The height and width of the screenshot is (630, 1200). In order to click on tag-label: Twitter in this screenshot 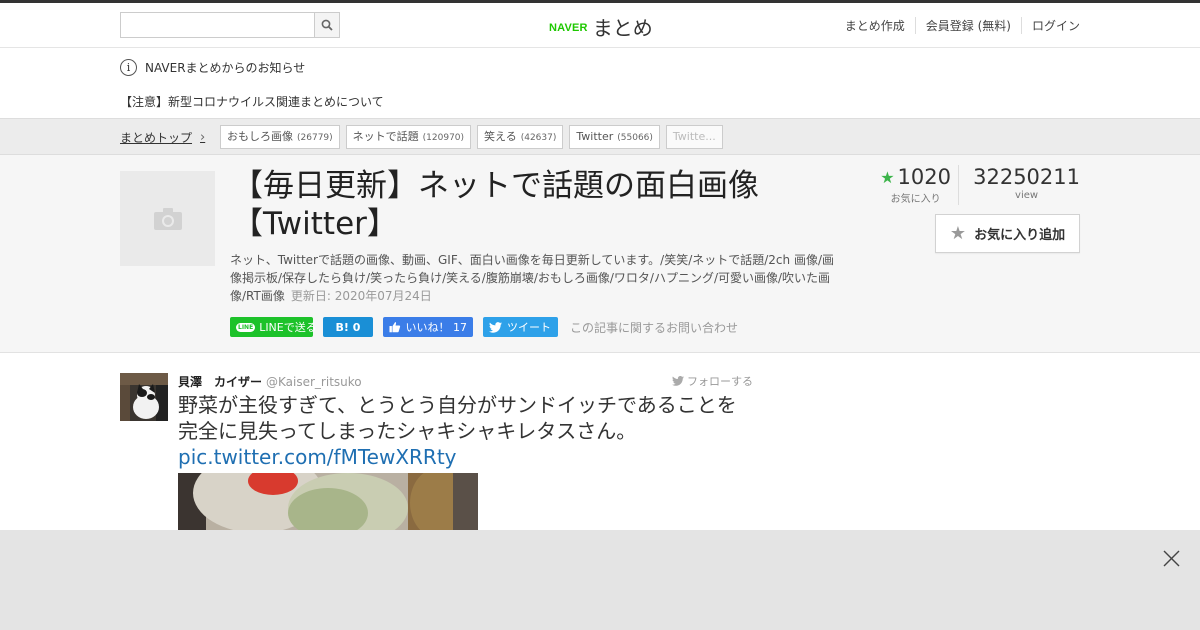, I will do `click(595, 136)`.